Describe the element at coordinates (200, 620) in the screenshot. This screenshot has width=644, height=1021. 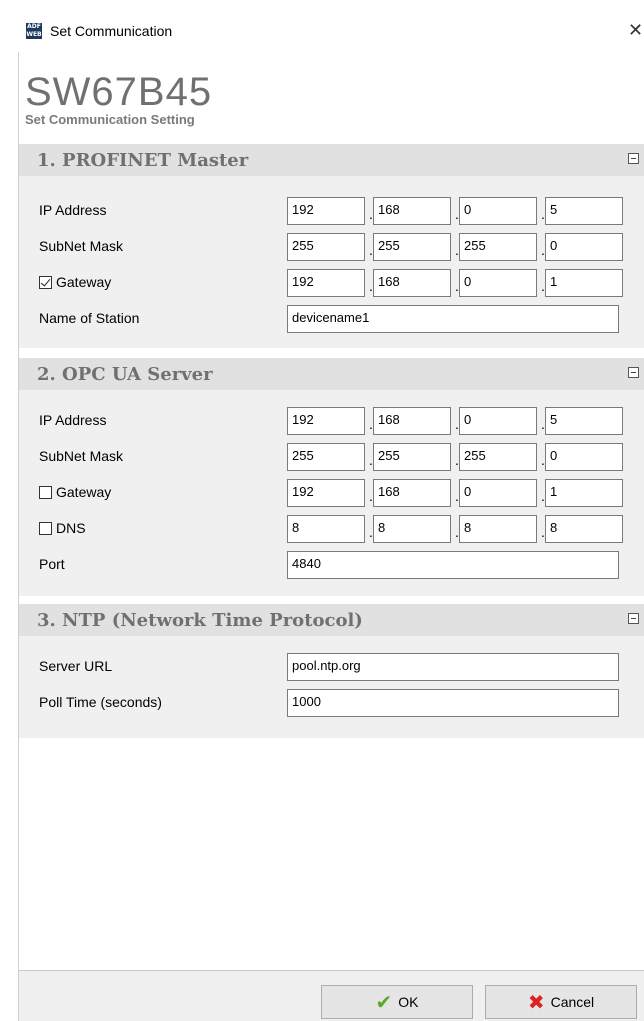
I see `section-title-ntp: 3. NTP (Network Time Protocol)` at that location.